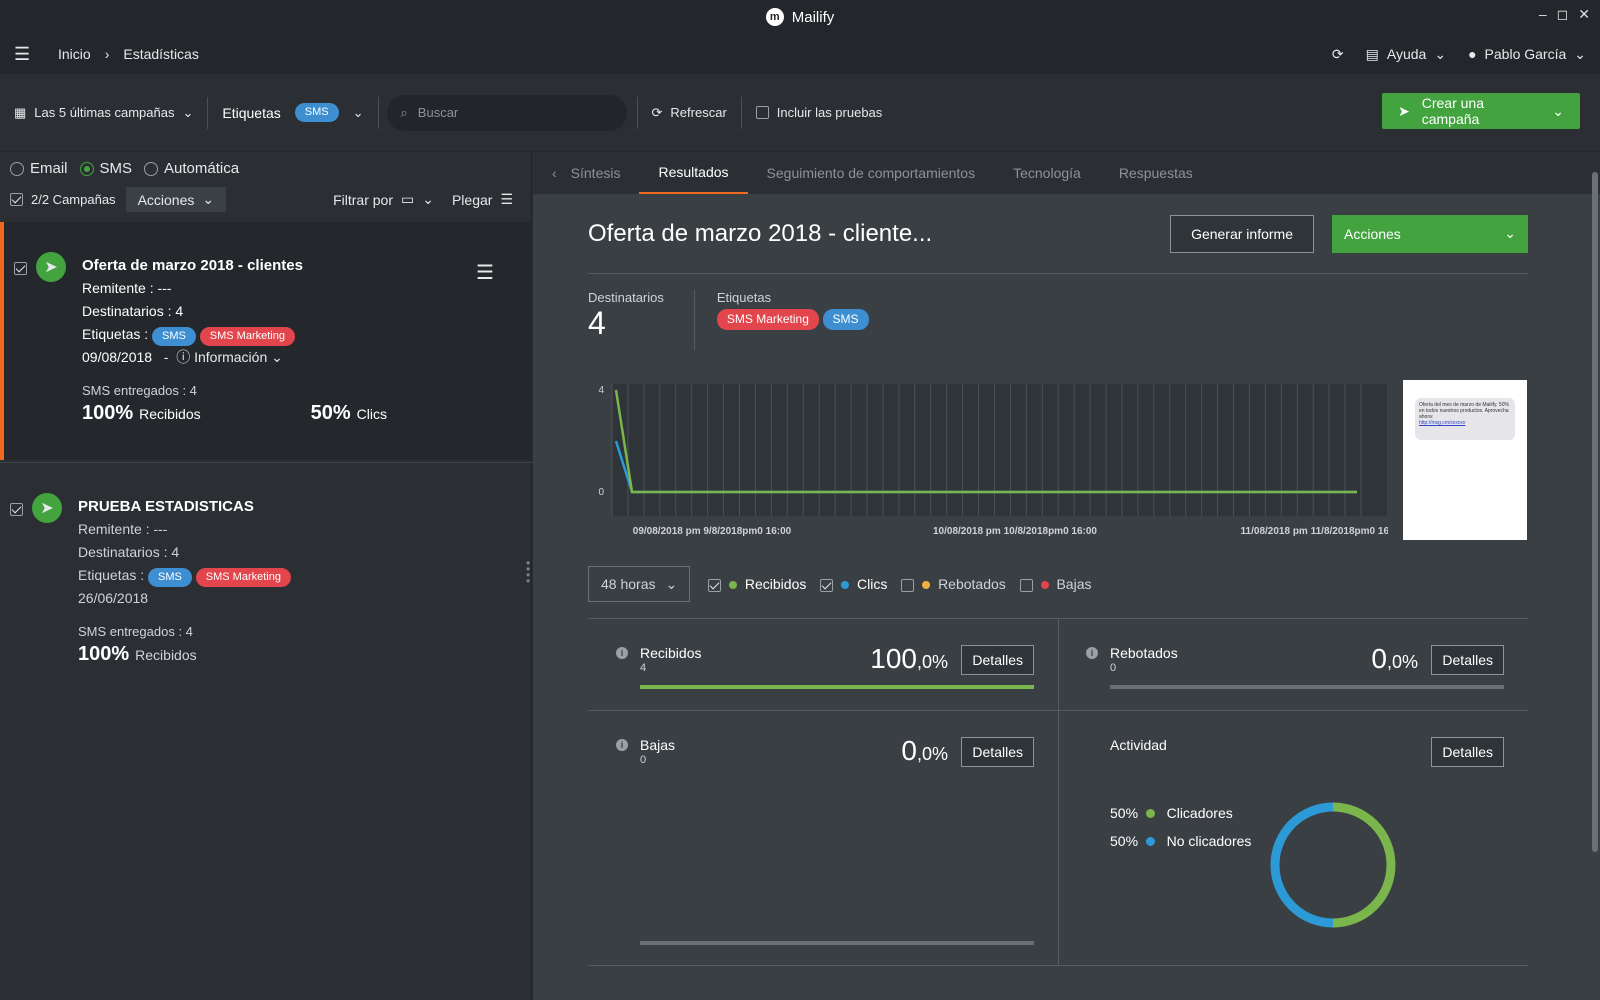 This screenshot has height=1000, width=1600. What do you see at coordinates (184, 506) in the screenshot?
I see `campaign-title: PRUEBA ESTADISTICAS` at bounding box center [184, 506].